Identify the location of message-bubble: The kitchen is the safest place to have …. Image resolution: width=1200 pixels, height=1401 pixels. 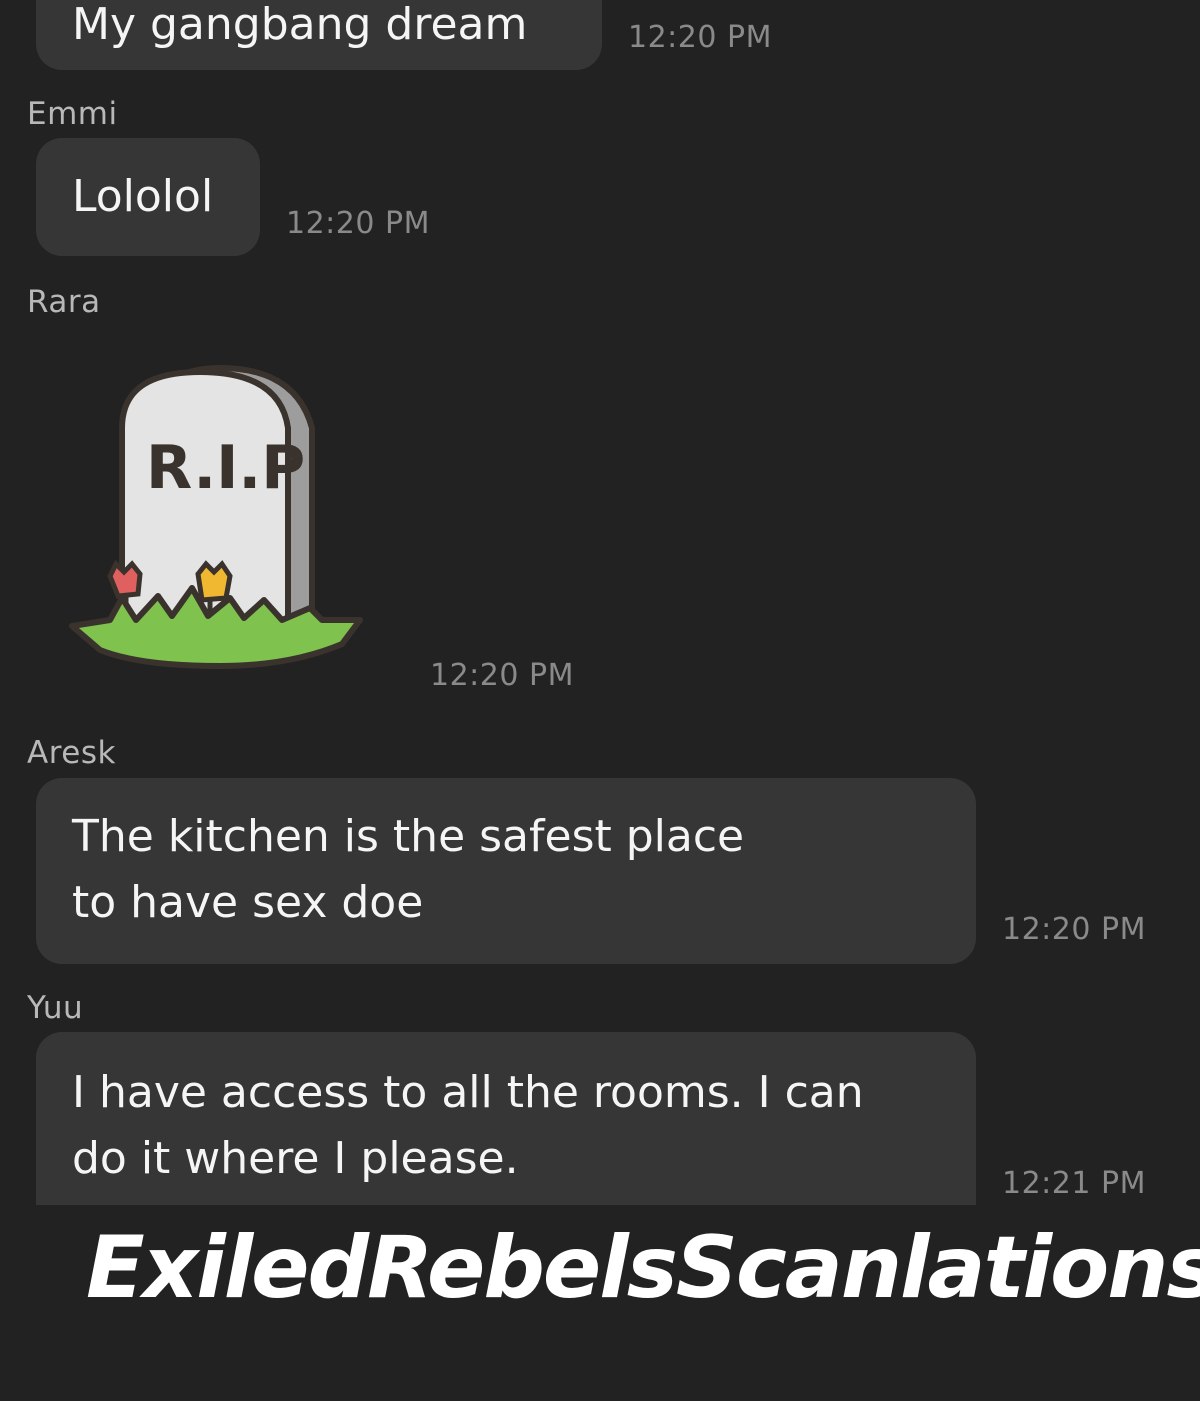
(506, 871).